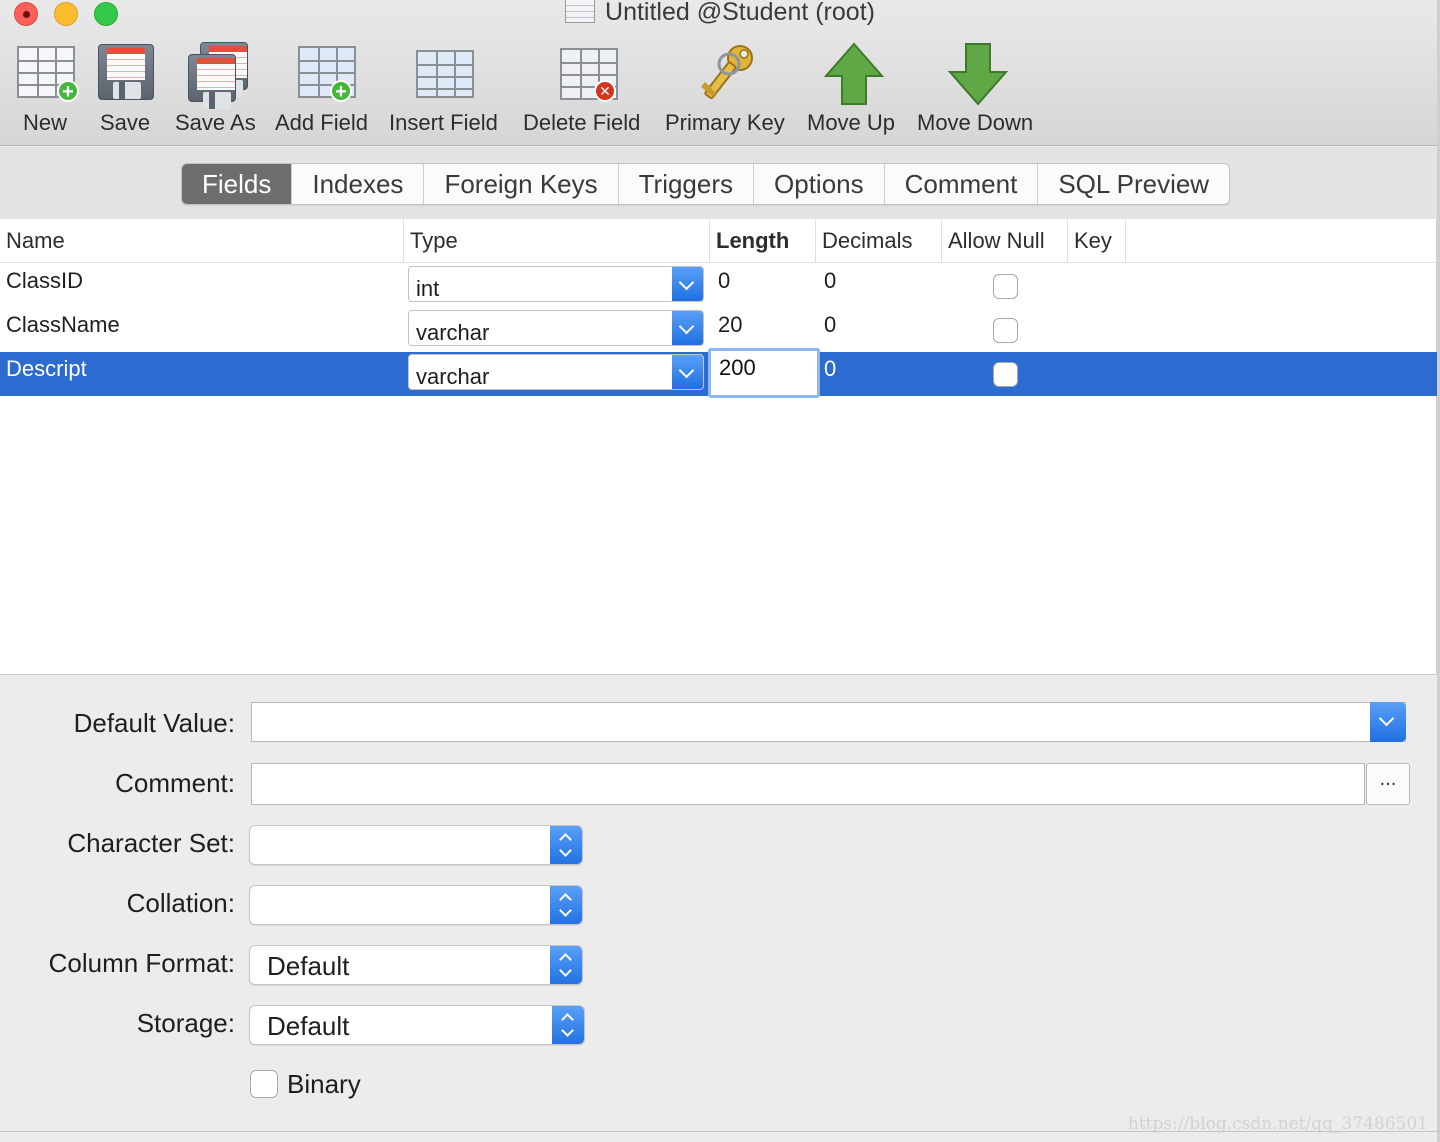 This screenshot has height=1142, width=1440. What do you see at coordinates (416, 845) in the screenshot?
I see `character-set-select` at bounding box center [416, 845].